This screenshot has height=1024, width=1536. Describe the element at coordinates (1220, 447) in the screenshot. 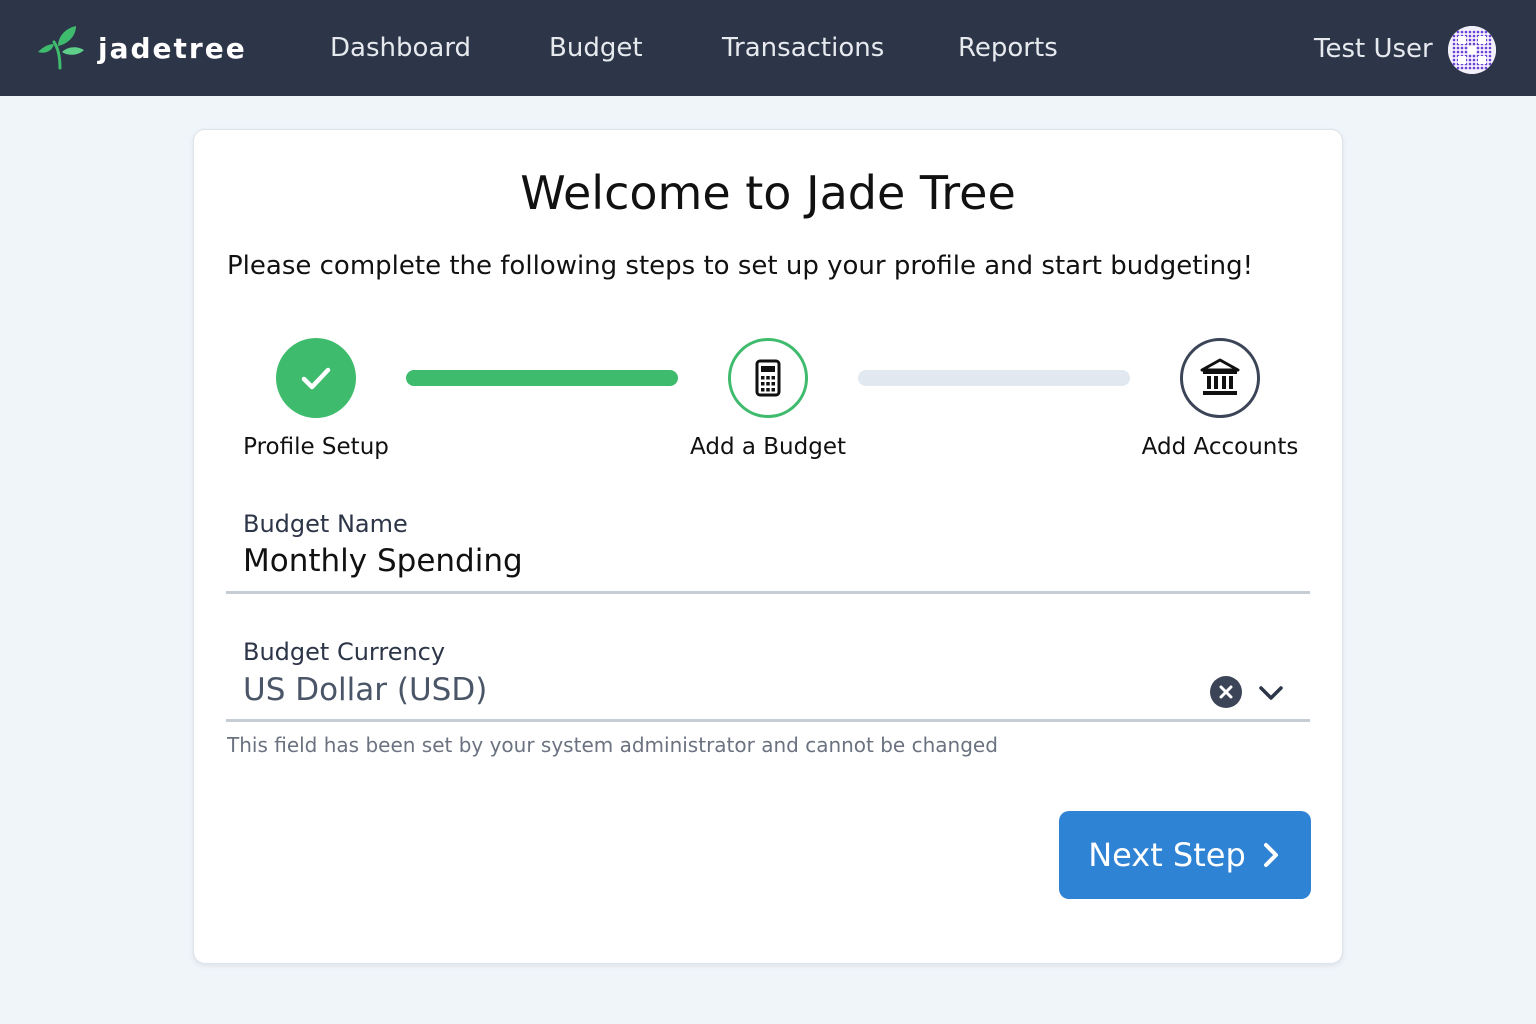

I see `step-label-add-accounts: Add Accounts` at that location.